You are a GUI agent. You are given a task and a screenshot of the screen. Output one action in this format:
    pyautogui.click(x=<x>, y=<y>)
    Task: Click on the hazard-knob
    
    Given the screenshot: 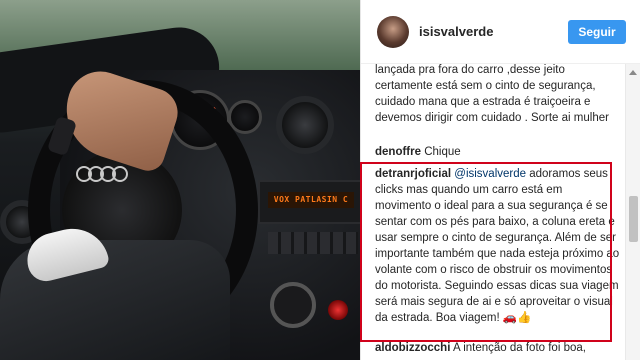 What is the action you would take?
    pyautogui.click(x=338, y=310)
    